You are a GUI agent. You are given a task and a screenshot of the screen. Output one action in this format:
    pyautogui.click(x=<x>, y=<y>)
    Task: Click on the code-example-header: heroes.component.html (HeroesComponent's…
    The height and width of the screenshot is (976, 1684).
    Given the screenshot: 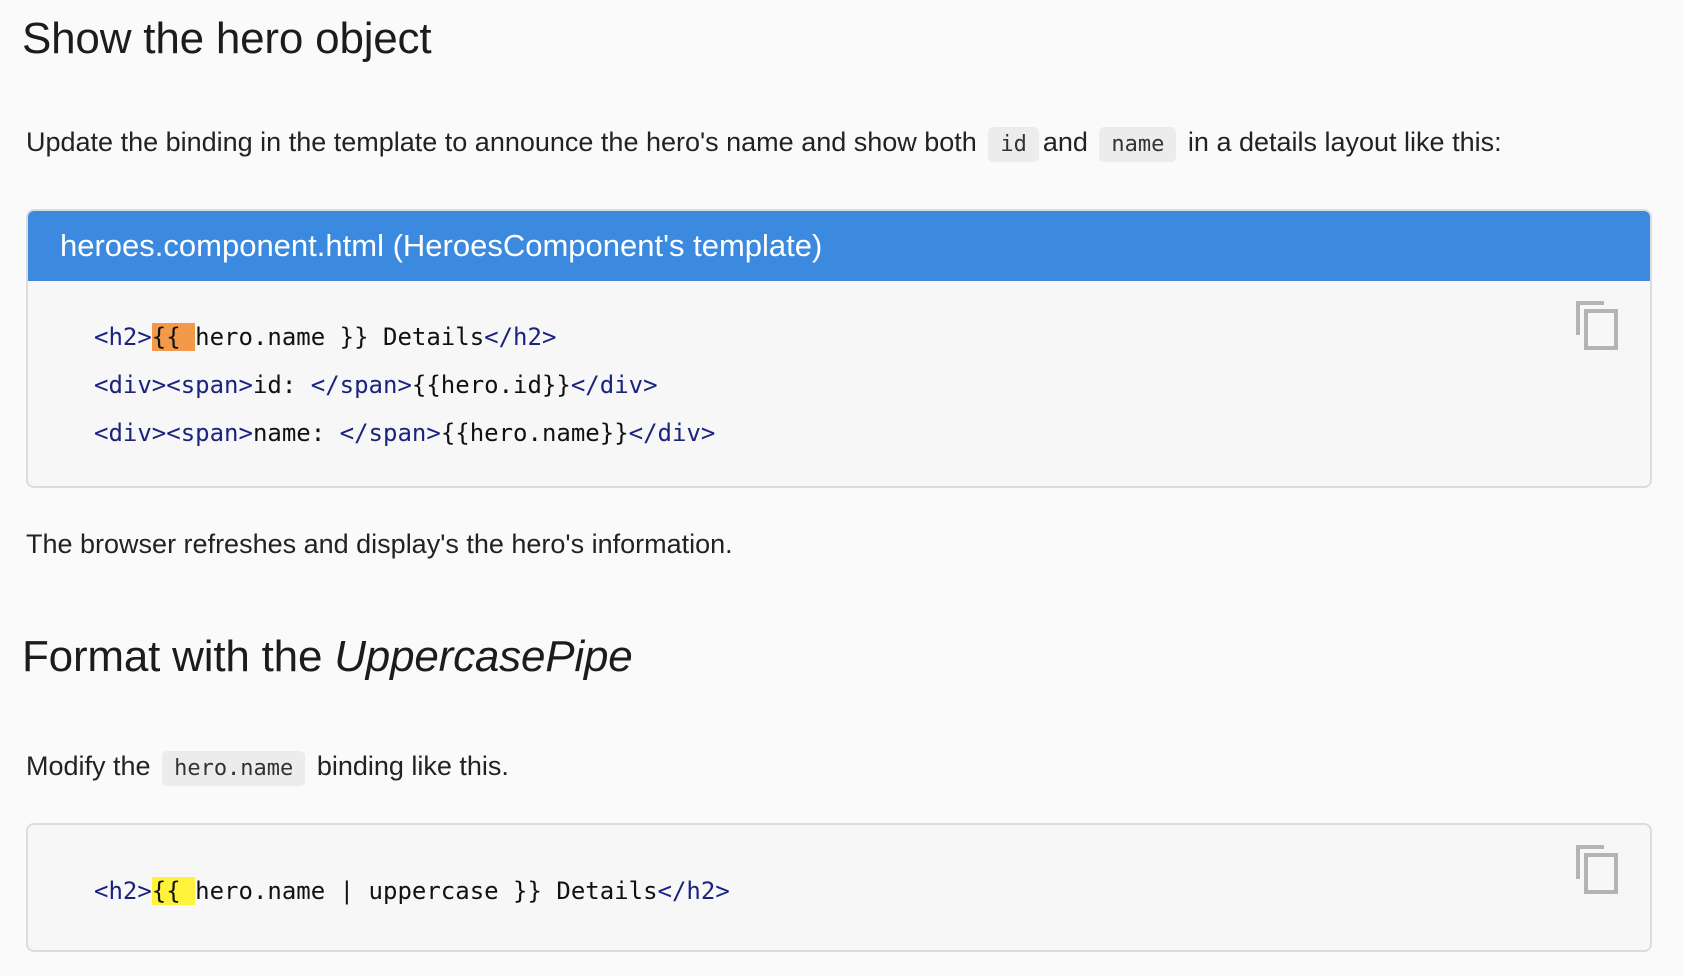 What is the action you would take?
    pyautogui.click(x=839, y=246)
    